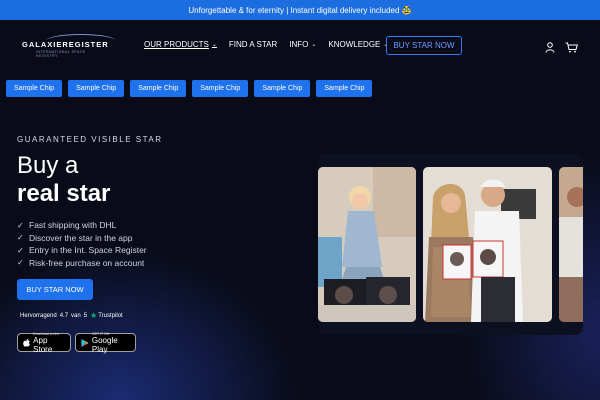 Image resolution: width=600 pixels, height=400 pixels. Describe the element at coordinates (64, 193) in the screenshot. I see `hero-title-line2: real star` at that location.